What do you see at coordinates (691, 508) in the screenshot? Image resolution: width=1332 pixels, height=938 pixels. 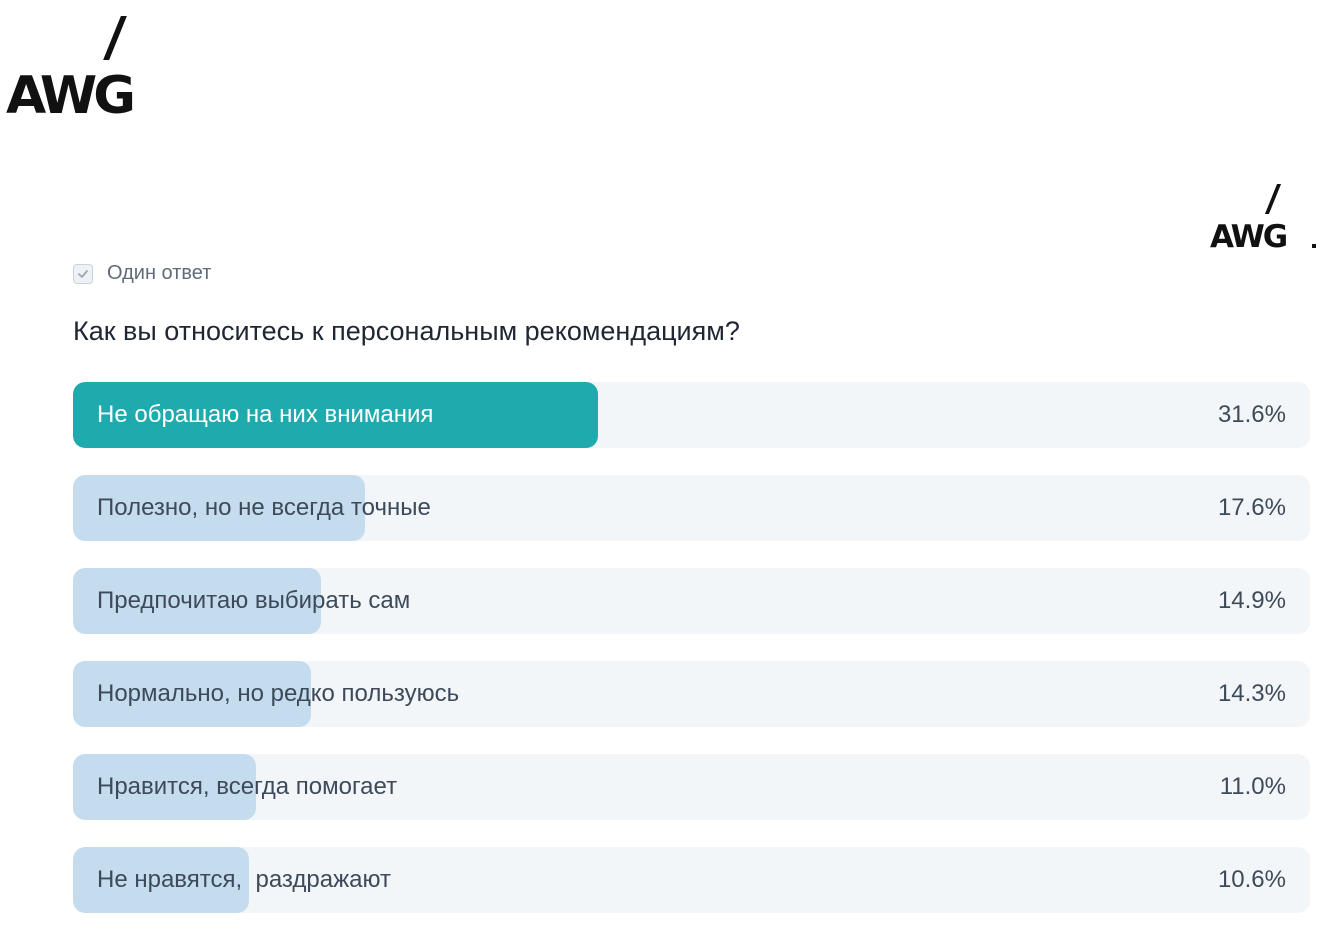 I see `poll-option: Полезно, но не всегда точные 17.6%` at bounding box center [691, 508].